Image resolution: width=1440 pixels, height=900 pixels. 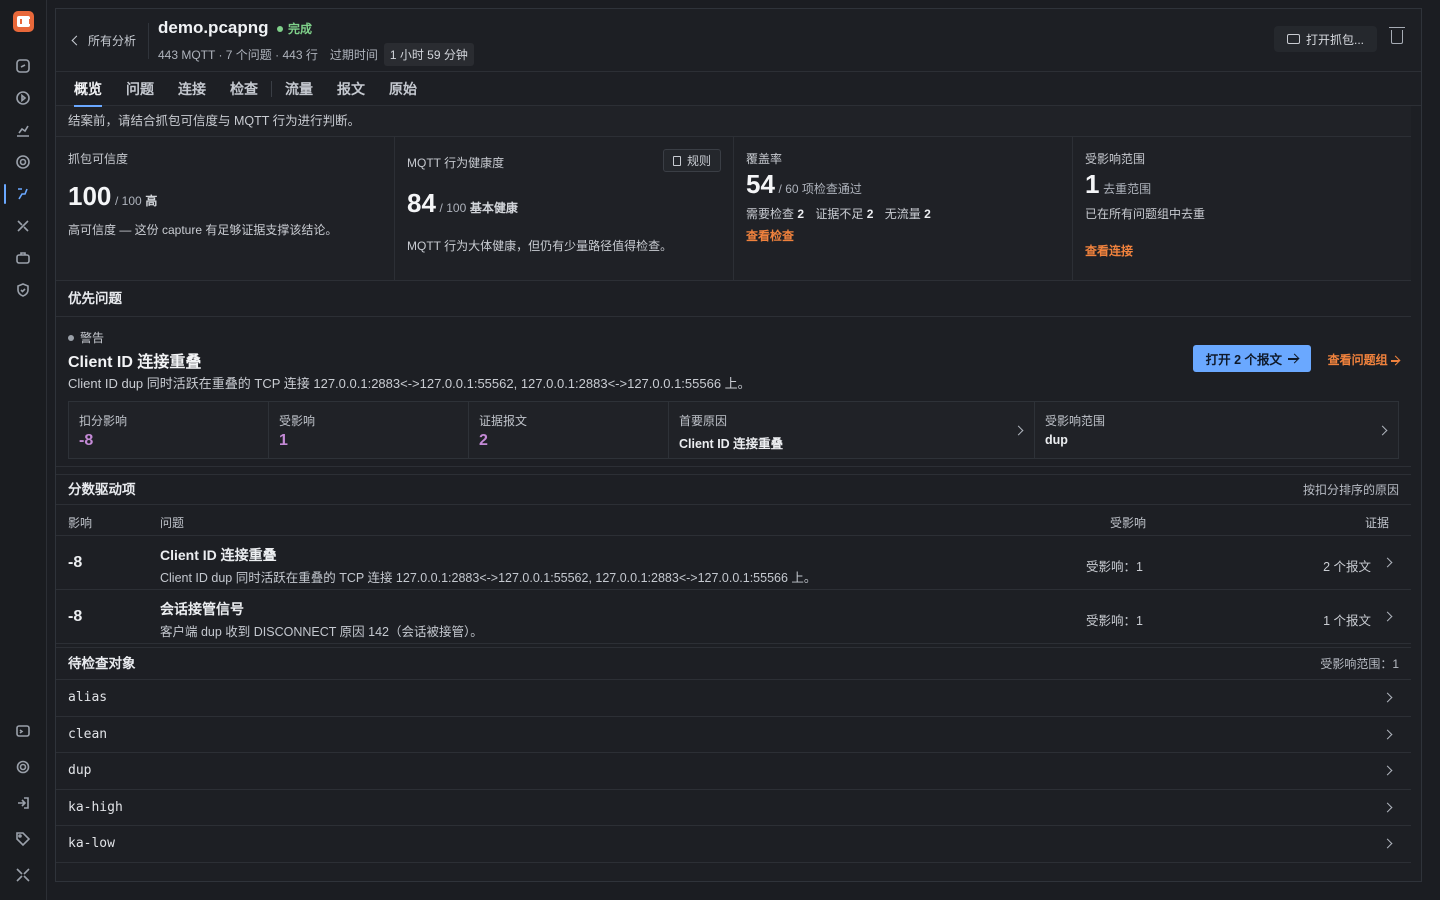 What do you see at coordinates (733, 121) in the screenshot?
I see `advice-note: 结案前，请结合抓包可信度与 MQTT 行为进行判断。` at bounding box center [733, 121].